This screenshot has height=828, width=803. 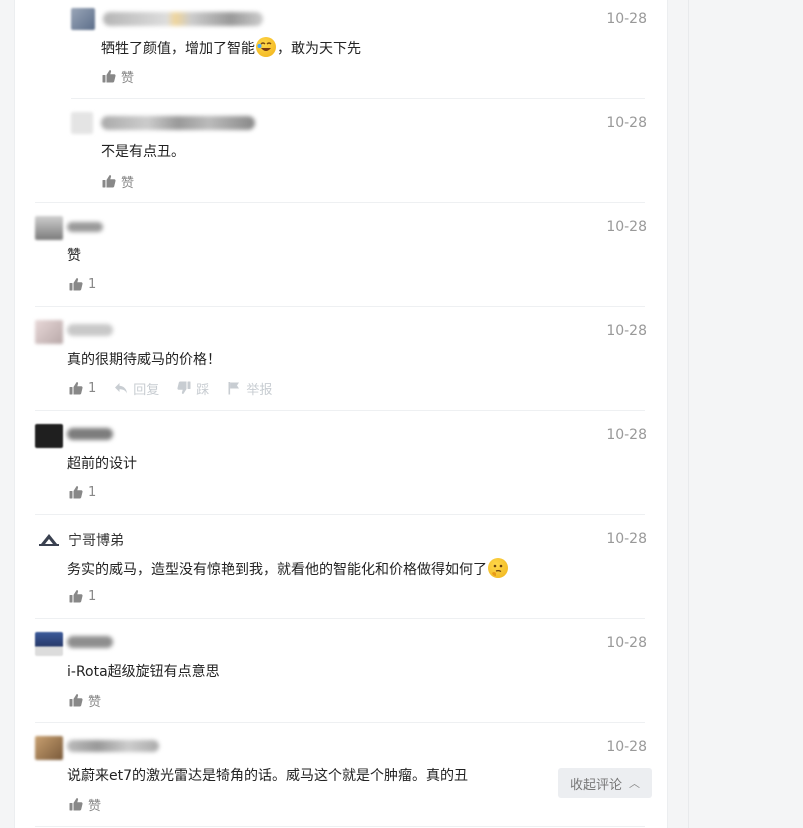 What do you see at coordinates (102, 464) in the screenshot?
I see `comment-text: 超前的设计` at bounding box center [102, 464].